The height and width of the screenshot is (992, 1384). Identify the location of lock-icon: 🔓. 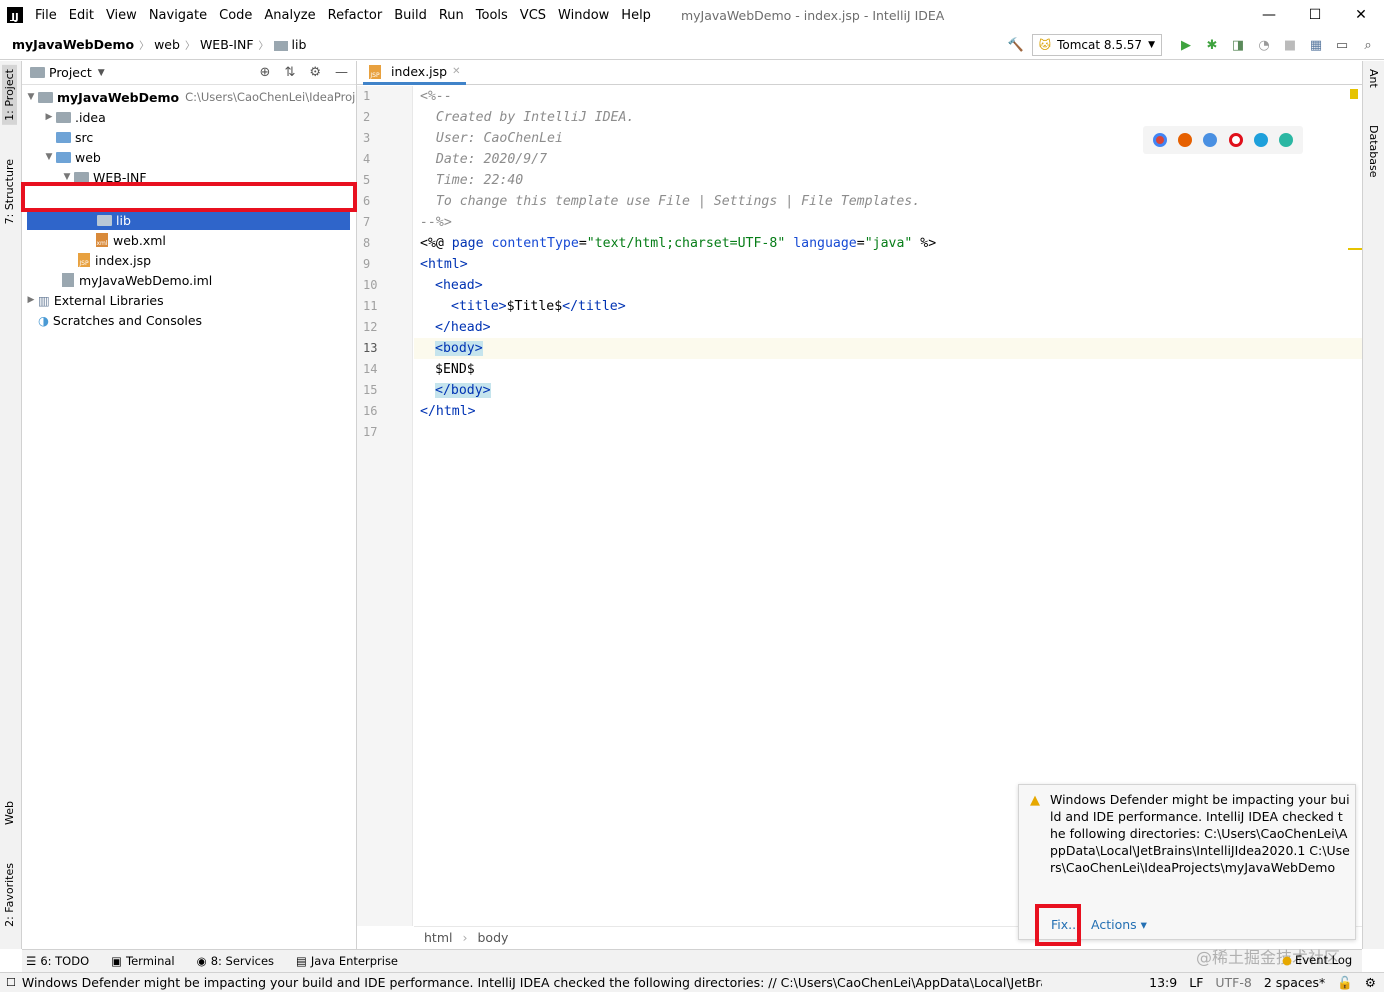
(1345, 983).